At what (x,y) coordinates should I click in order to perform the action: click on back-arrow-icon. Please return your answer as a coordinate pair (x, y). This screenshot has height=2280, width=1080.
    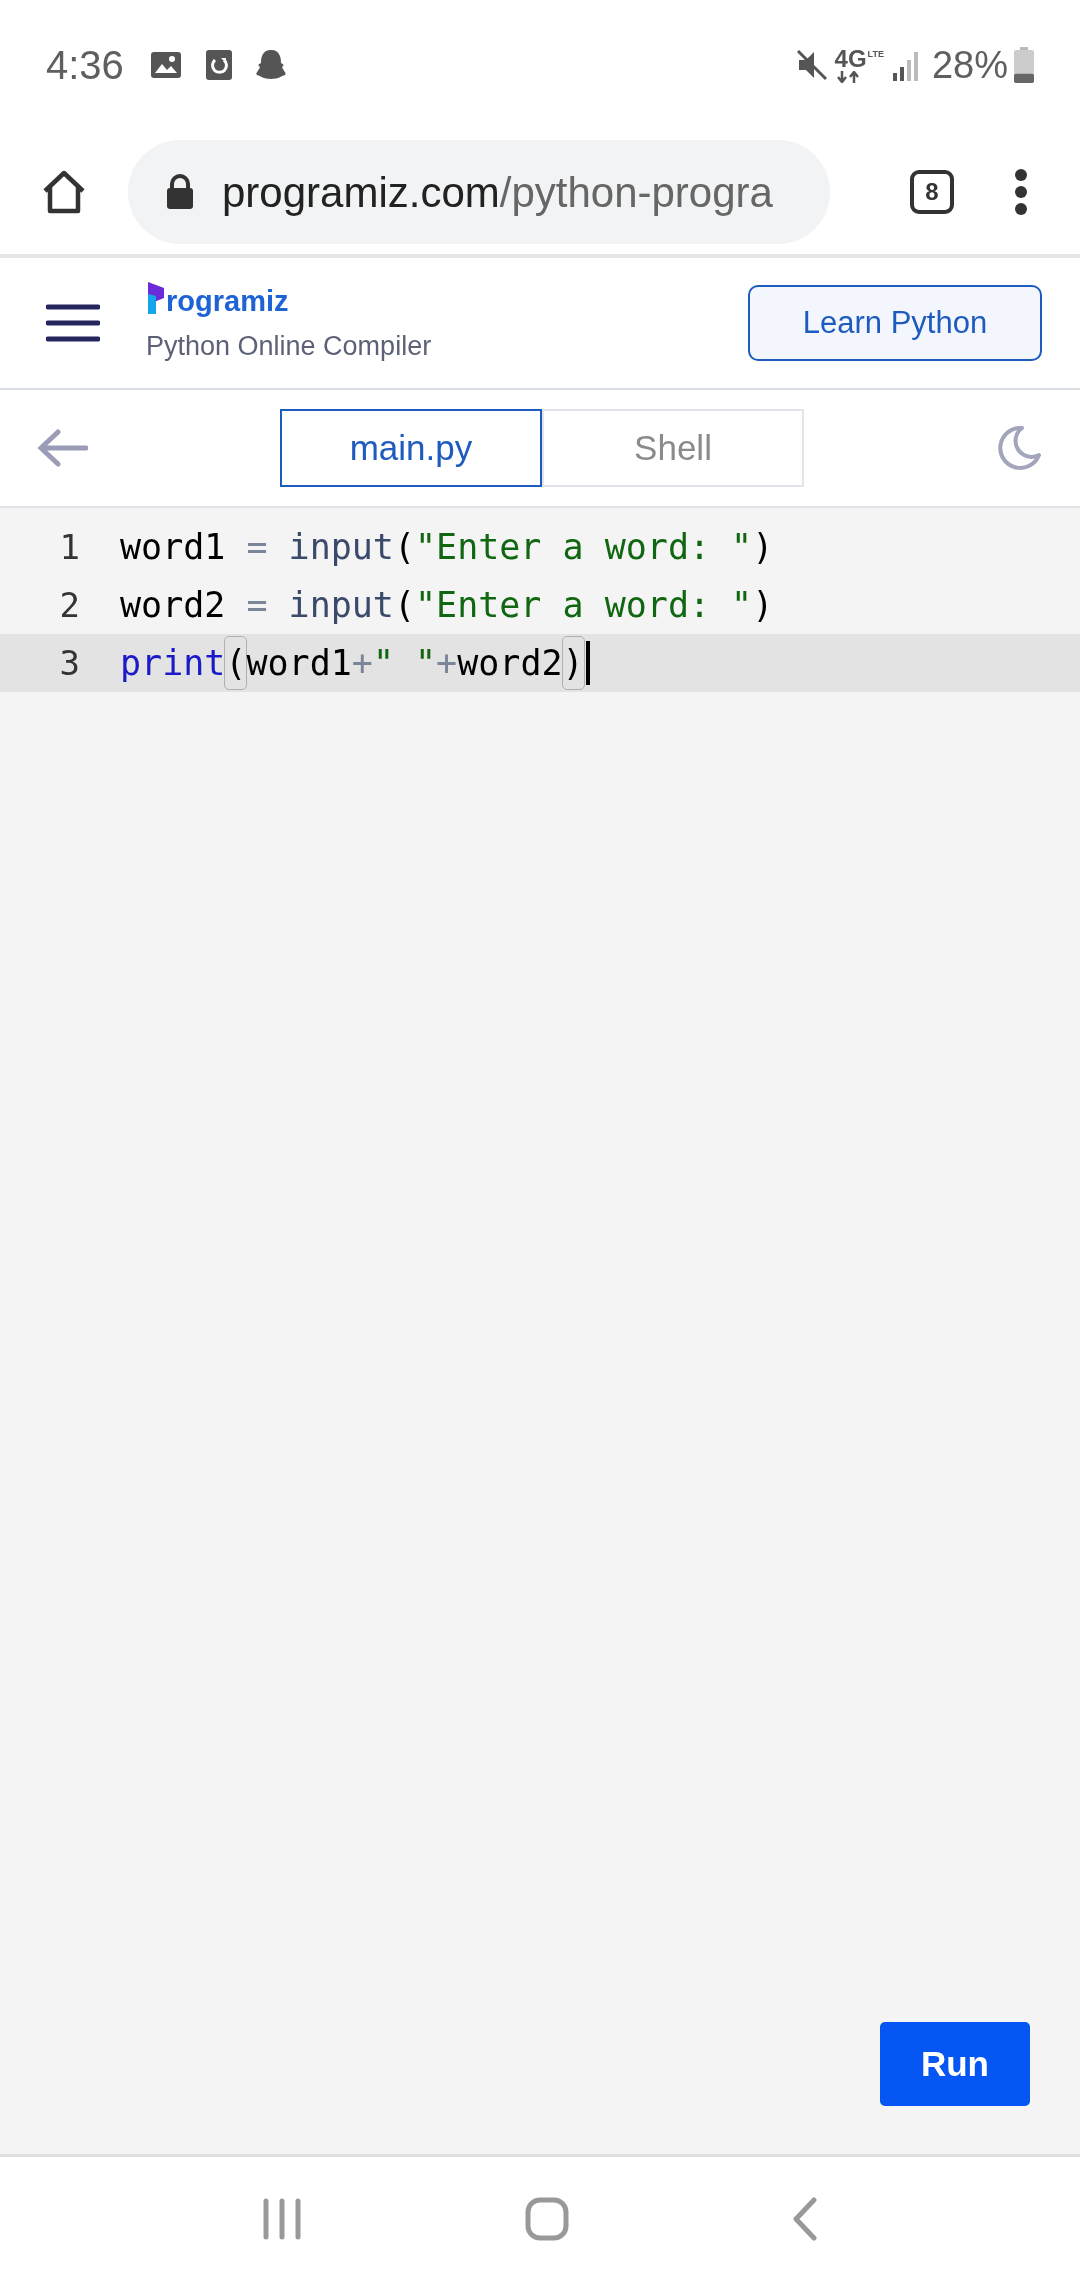
    Looking at the image, I should click on (62, 448).